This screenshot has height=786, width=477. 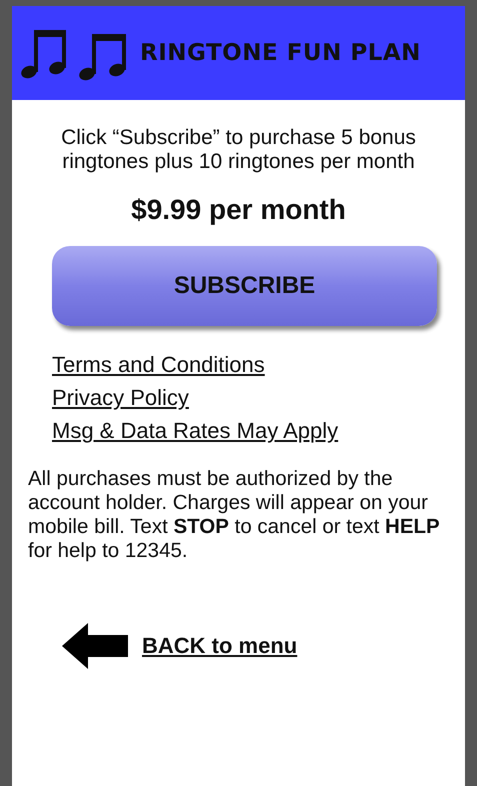 I want to click on back-arrow-icon, so click(x=95, y=646).